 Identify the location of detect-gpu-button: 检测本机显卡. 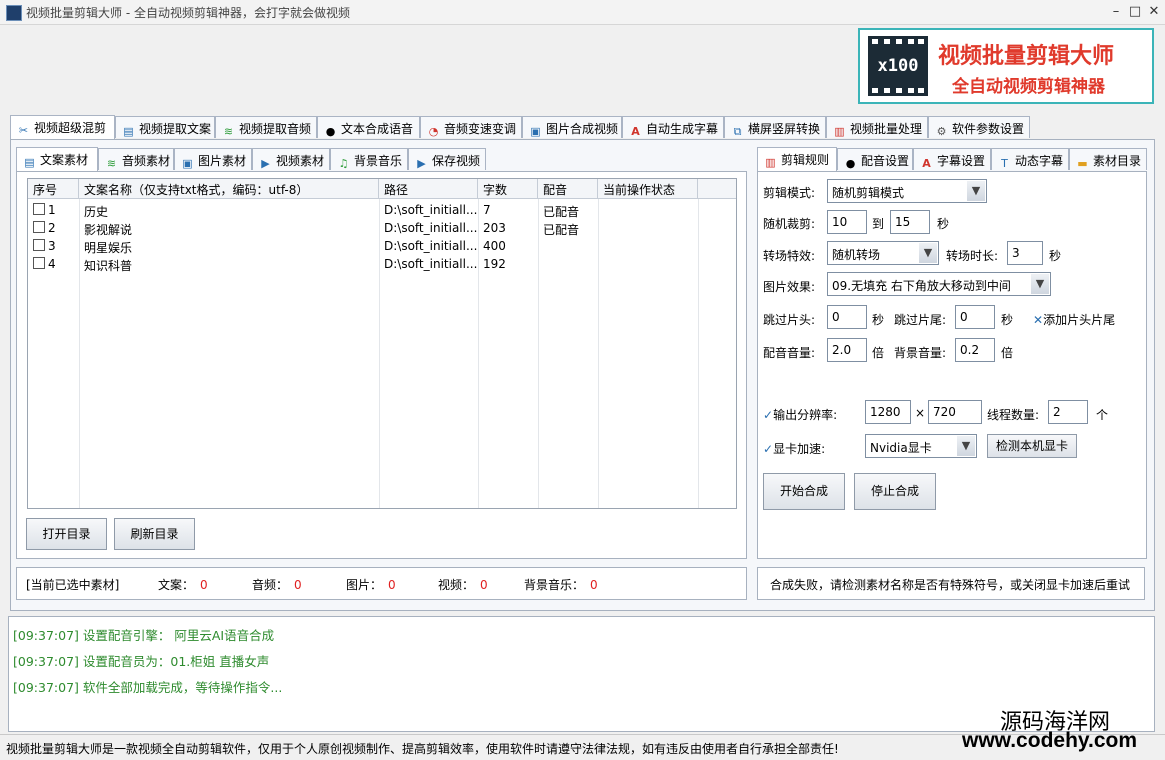
(1032, 446).